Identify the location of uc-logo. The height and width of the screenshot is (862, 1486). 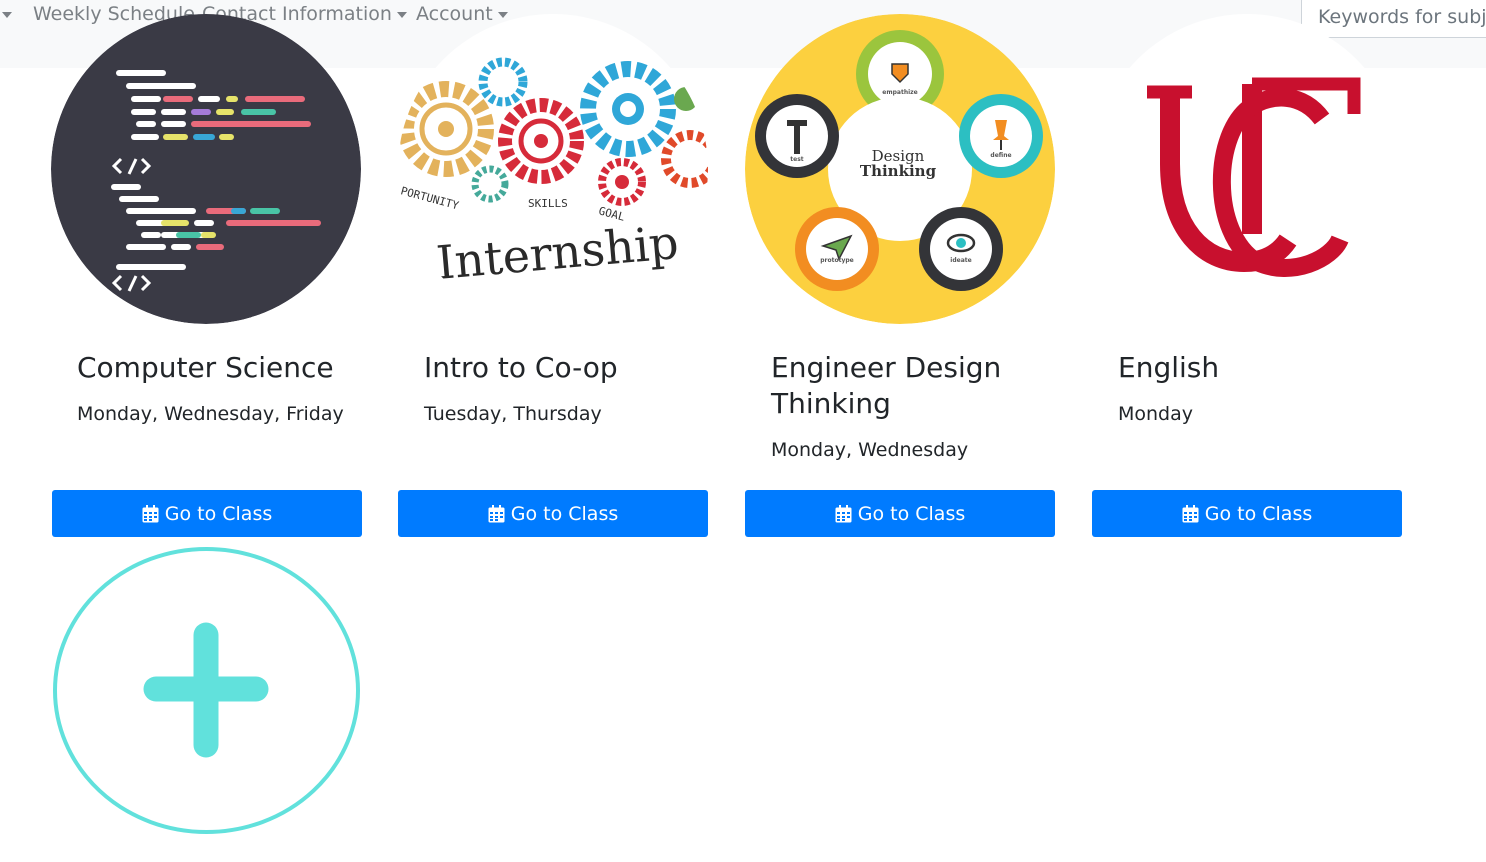
(1247, 169).